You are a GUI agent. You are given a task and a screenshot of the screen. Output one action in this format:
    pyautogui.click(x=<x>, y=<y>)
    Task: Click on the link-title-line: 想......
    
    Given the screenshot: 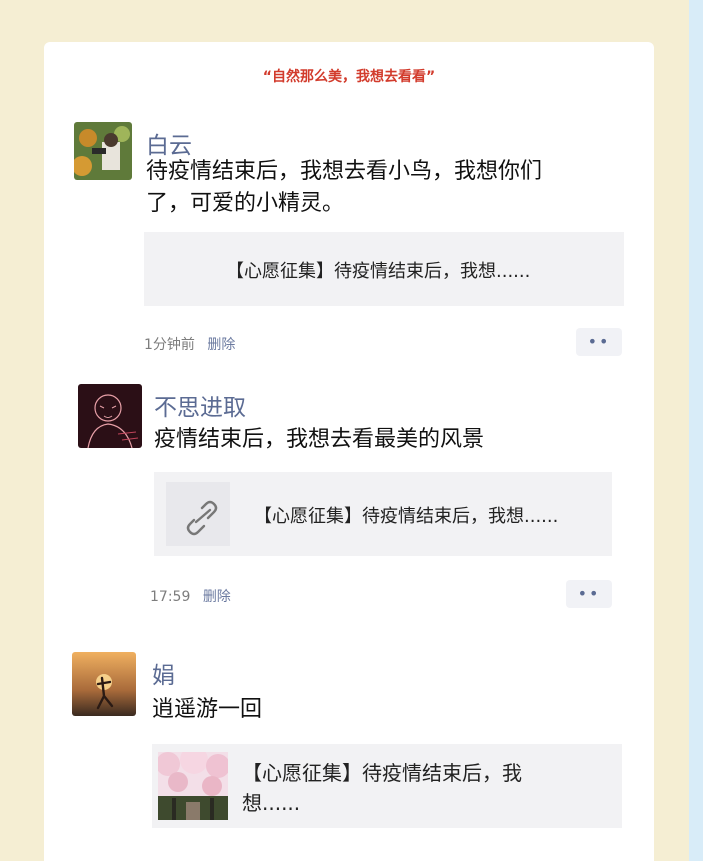 What is the action you would take?
    pyautogui.click(x=271, y=803)
    